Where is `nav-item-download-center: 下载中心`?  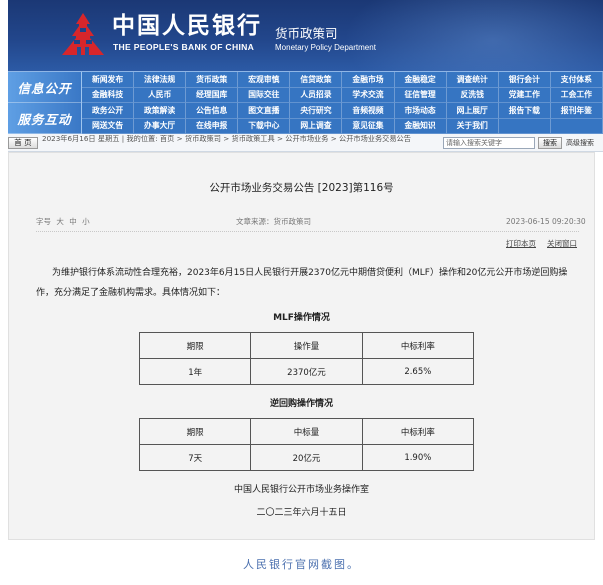
nav-item-download-center: 下载中心 is located at coordinates (264, 126).